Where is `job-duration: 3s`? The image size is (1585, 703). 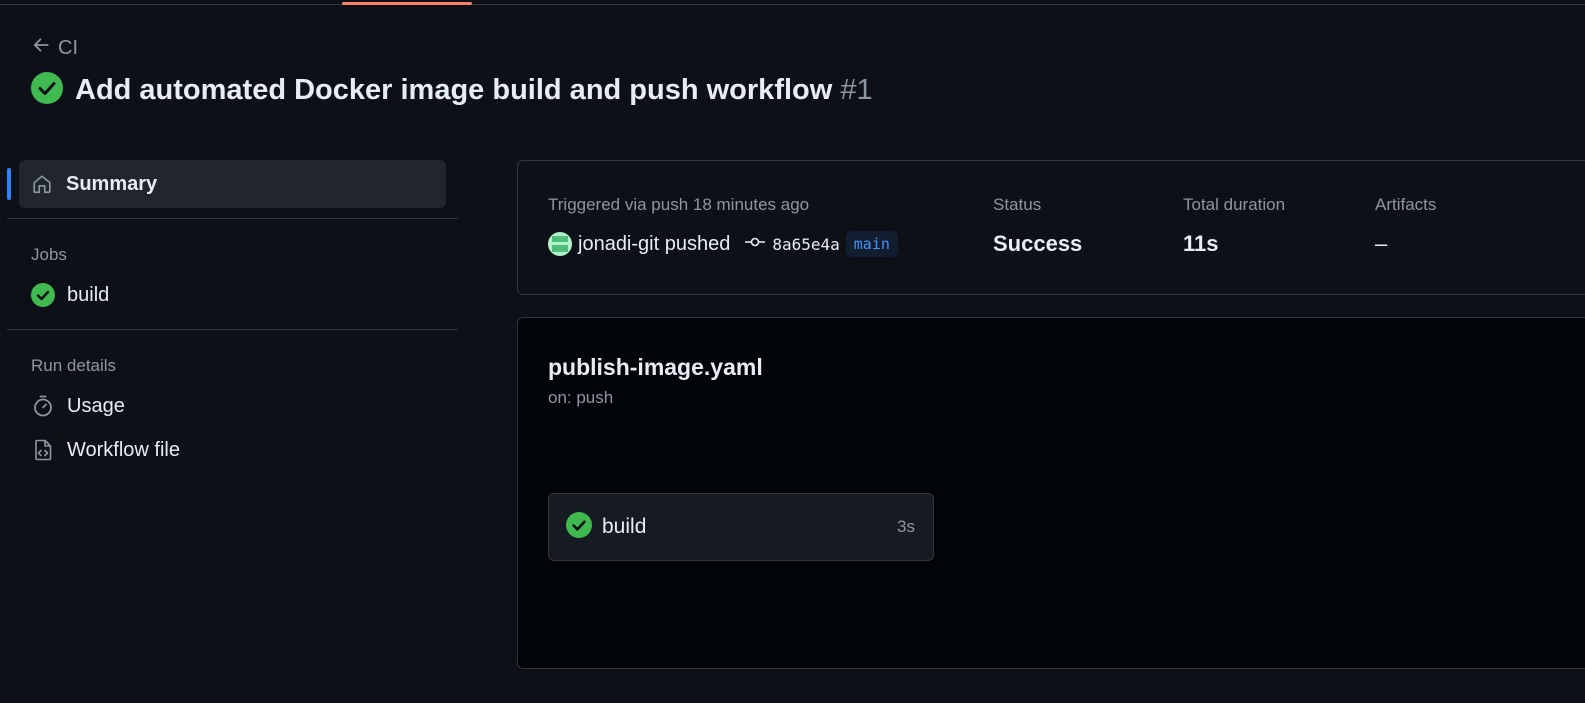
job-duration: 3s is located at coordinates (906, 526).